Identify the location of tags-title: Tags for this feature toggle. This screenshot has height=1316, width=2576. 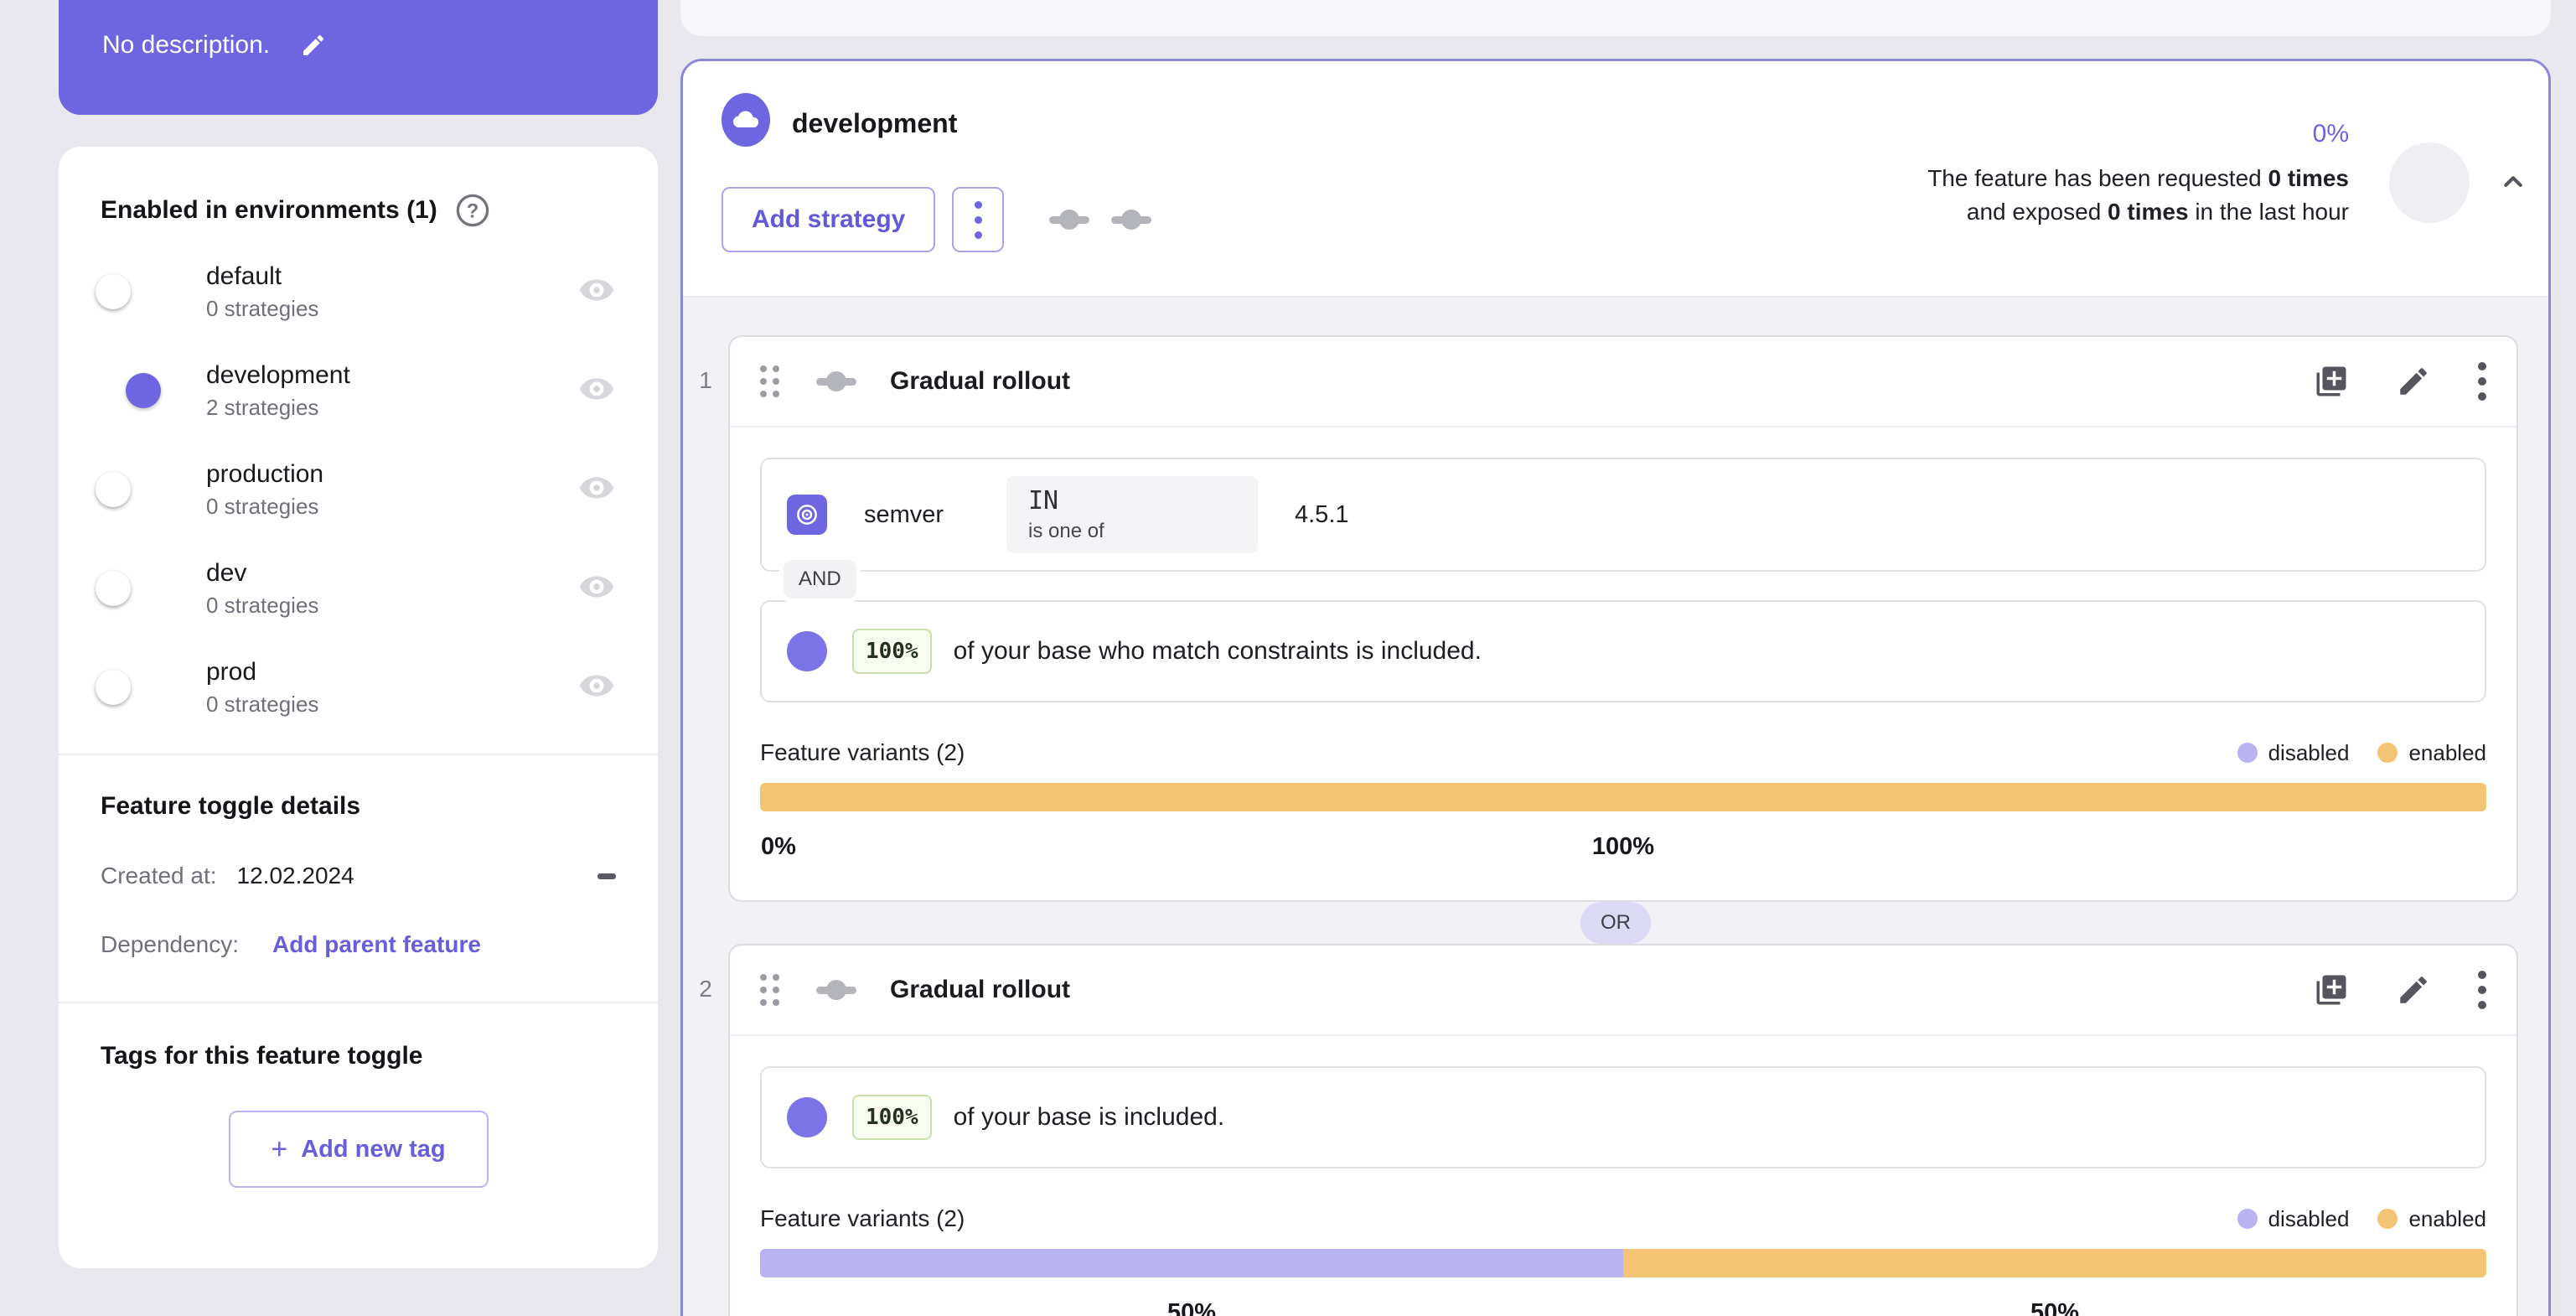
(262, 1056).